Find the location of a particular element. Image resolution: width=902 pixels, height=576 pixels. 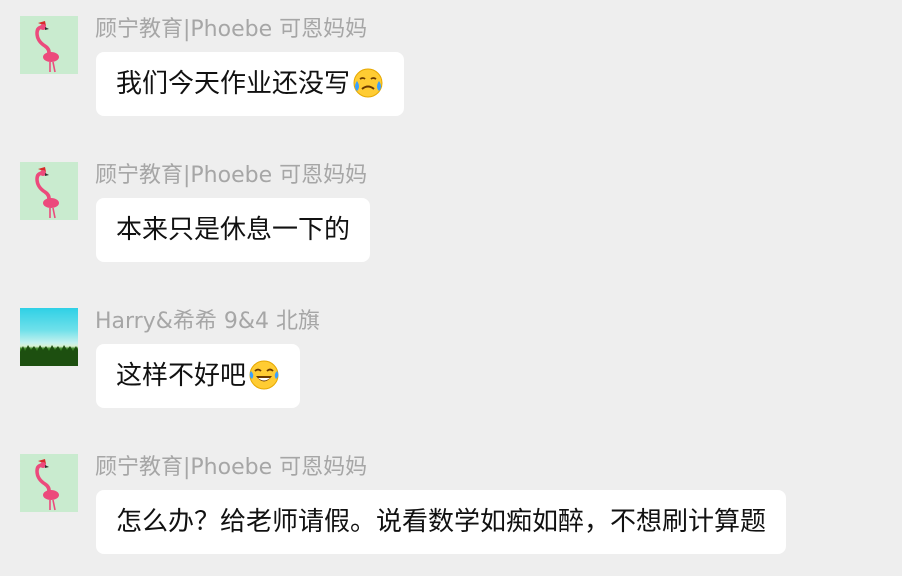

sad-crying-face-icon is located at coordinates (368, 82).